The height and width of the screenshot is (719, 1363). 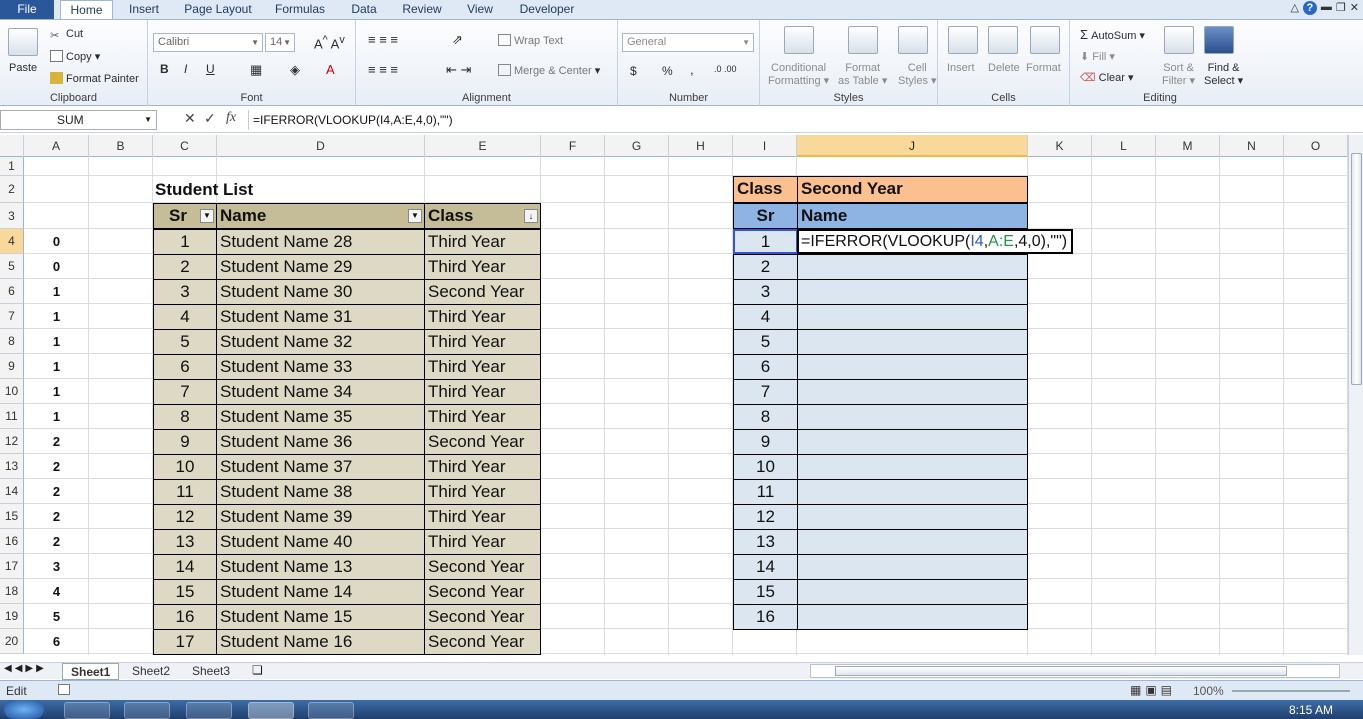 I want to click on name-box: SUM ▼, so click(x=78, y=120).